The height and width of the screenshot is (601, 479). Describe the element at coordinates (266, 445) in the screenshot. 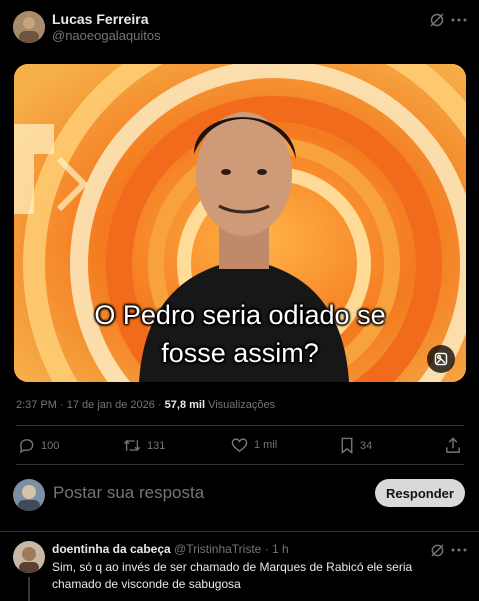

I see `like-count: 1 mil` at that location.